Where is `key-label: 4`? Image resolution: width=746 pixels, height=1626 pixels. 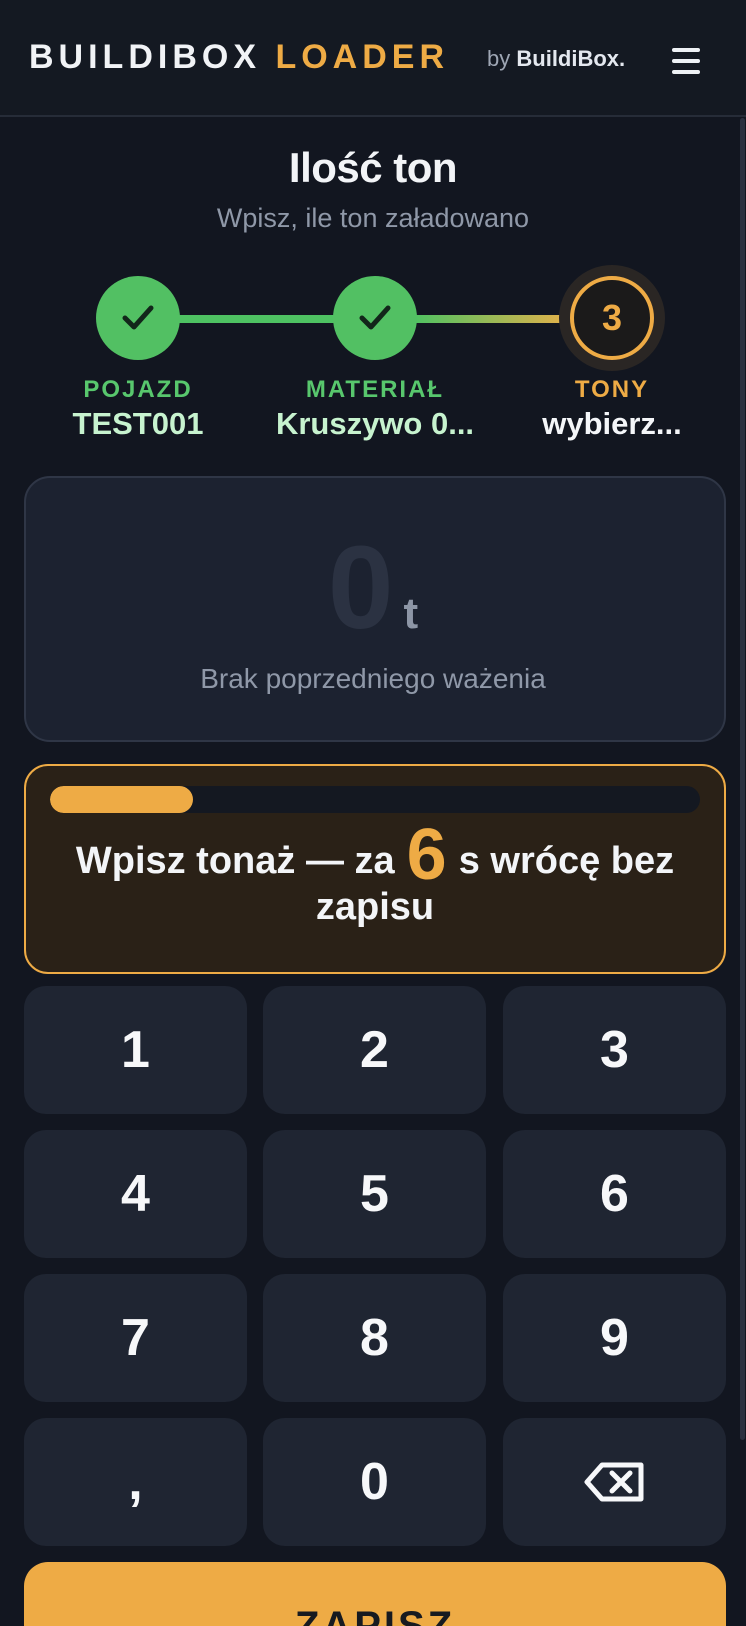 key-label: 4 is located at coordinates (135, 1194).